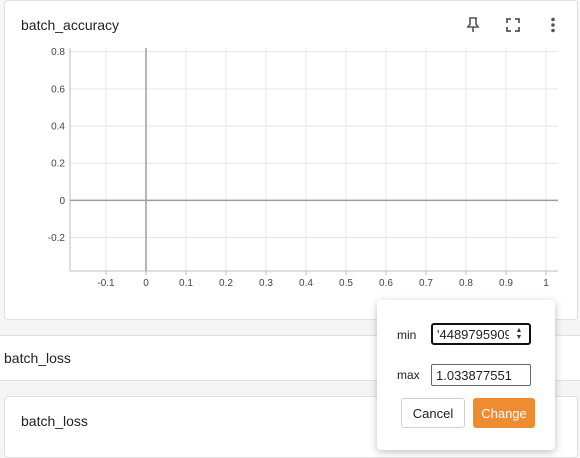 The width and height of the screenshot is (580, 458). What do you see at coordinates (62, 201) in the screenshot?
I see `y-tick-label: 0` at bounding box center [62, 201].